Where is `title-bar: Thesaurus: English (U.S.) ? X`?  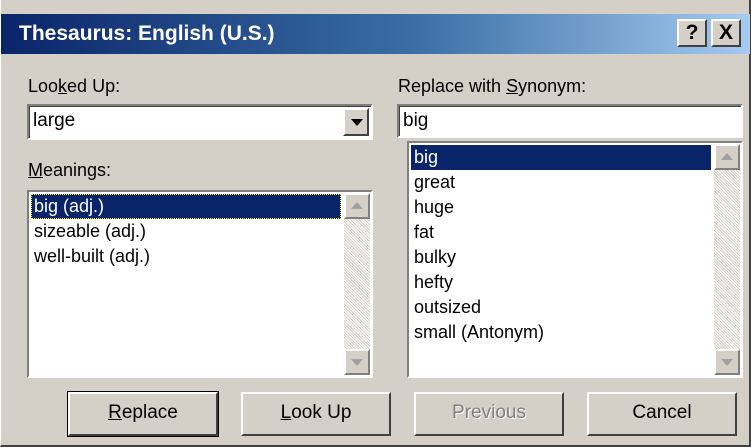 title-bar: Thesaurus: English (U.S.) ? X is located at coordinates (375, 34).